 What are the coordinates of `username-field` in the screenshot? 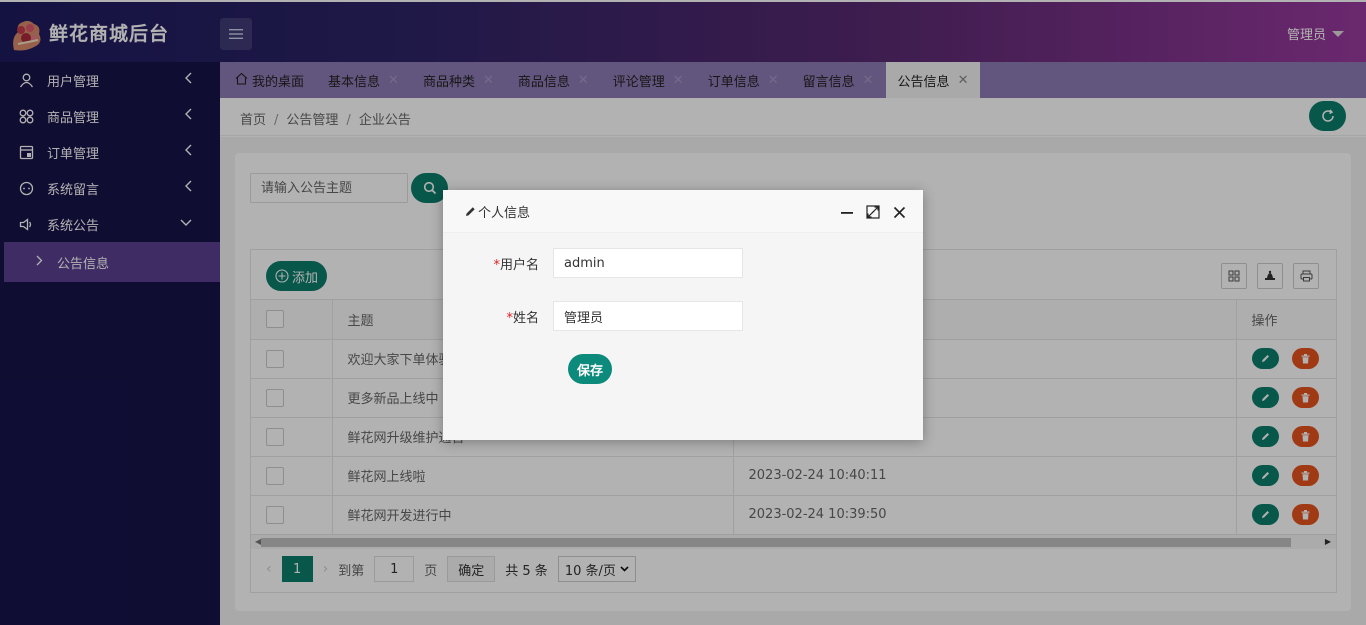 It's located at (648, 263).